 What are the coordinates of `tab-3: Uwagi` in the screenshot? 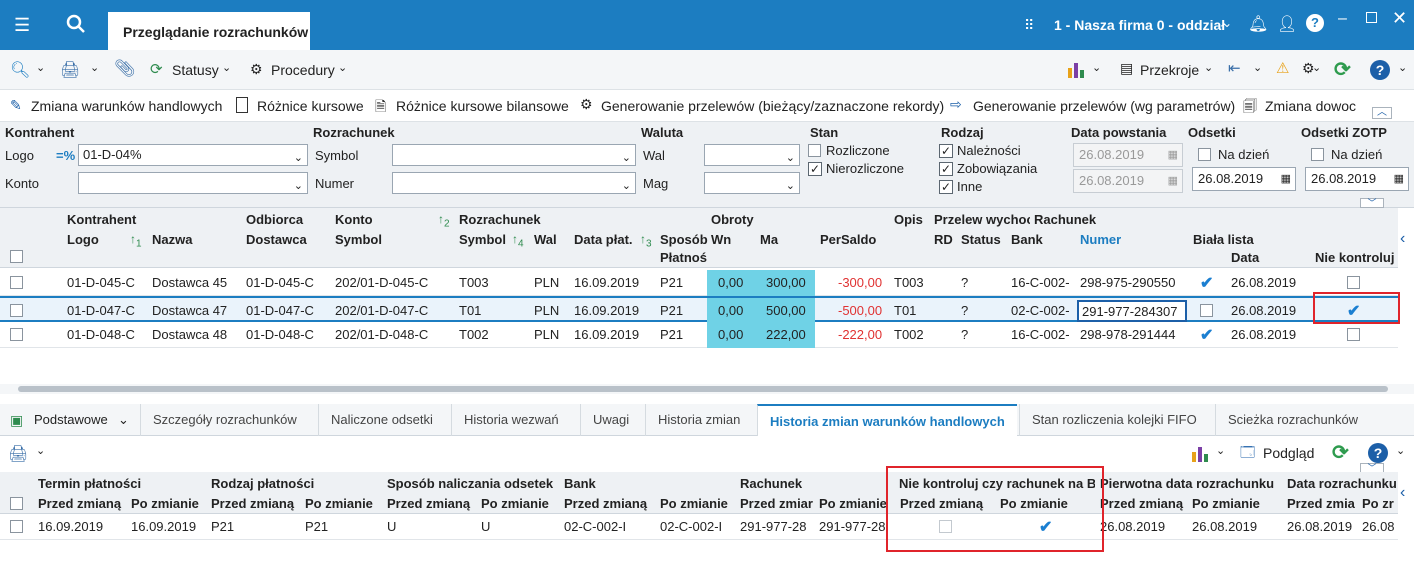 It's located at (610, 420).